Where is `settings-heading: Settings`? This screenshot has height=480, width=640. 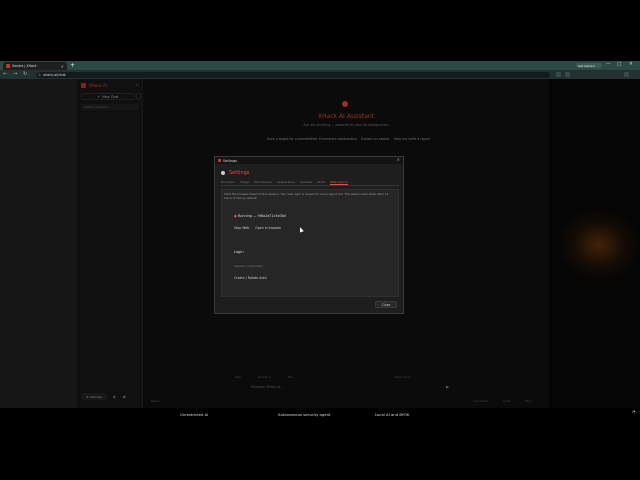
settings-heading: Settings is located at coordinates (235, 173).